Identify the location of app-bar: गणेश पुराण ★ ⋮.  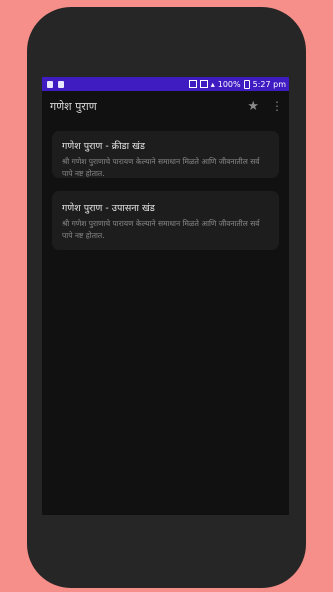
(165, 106).